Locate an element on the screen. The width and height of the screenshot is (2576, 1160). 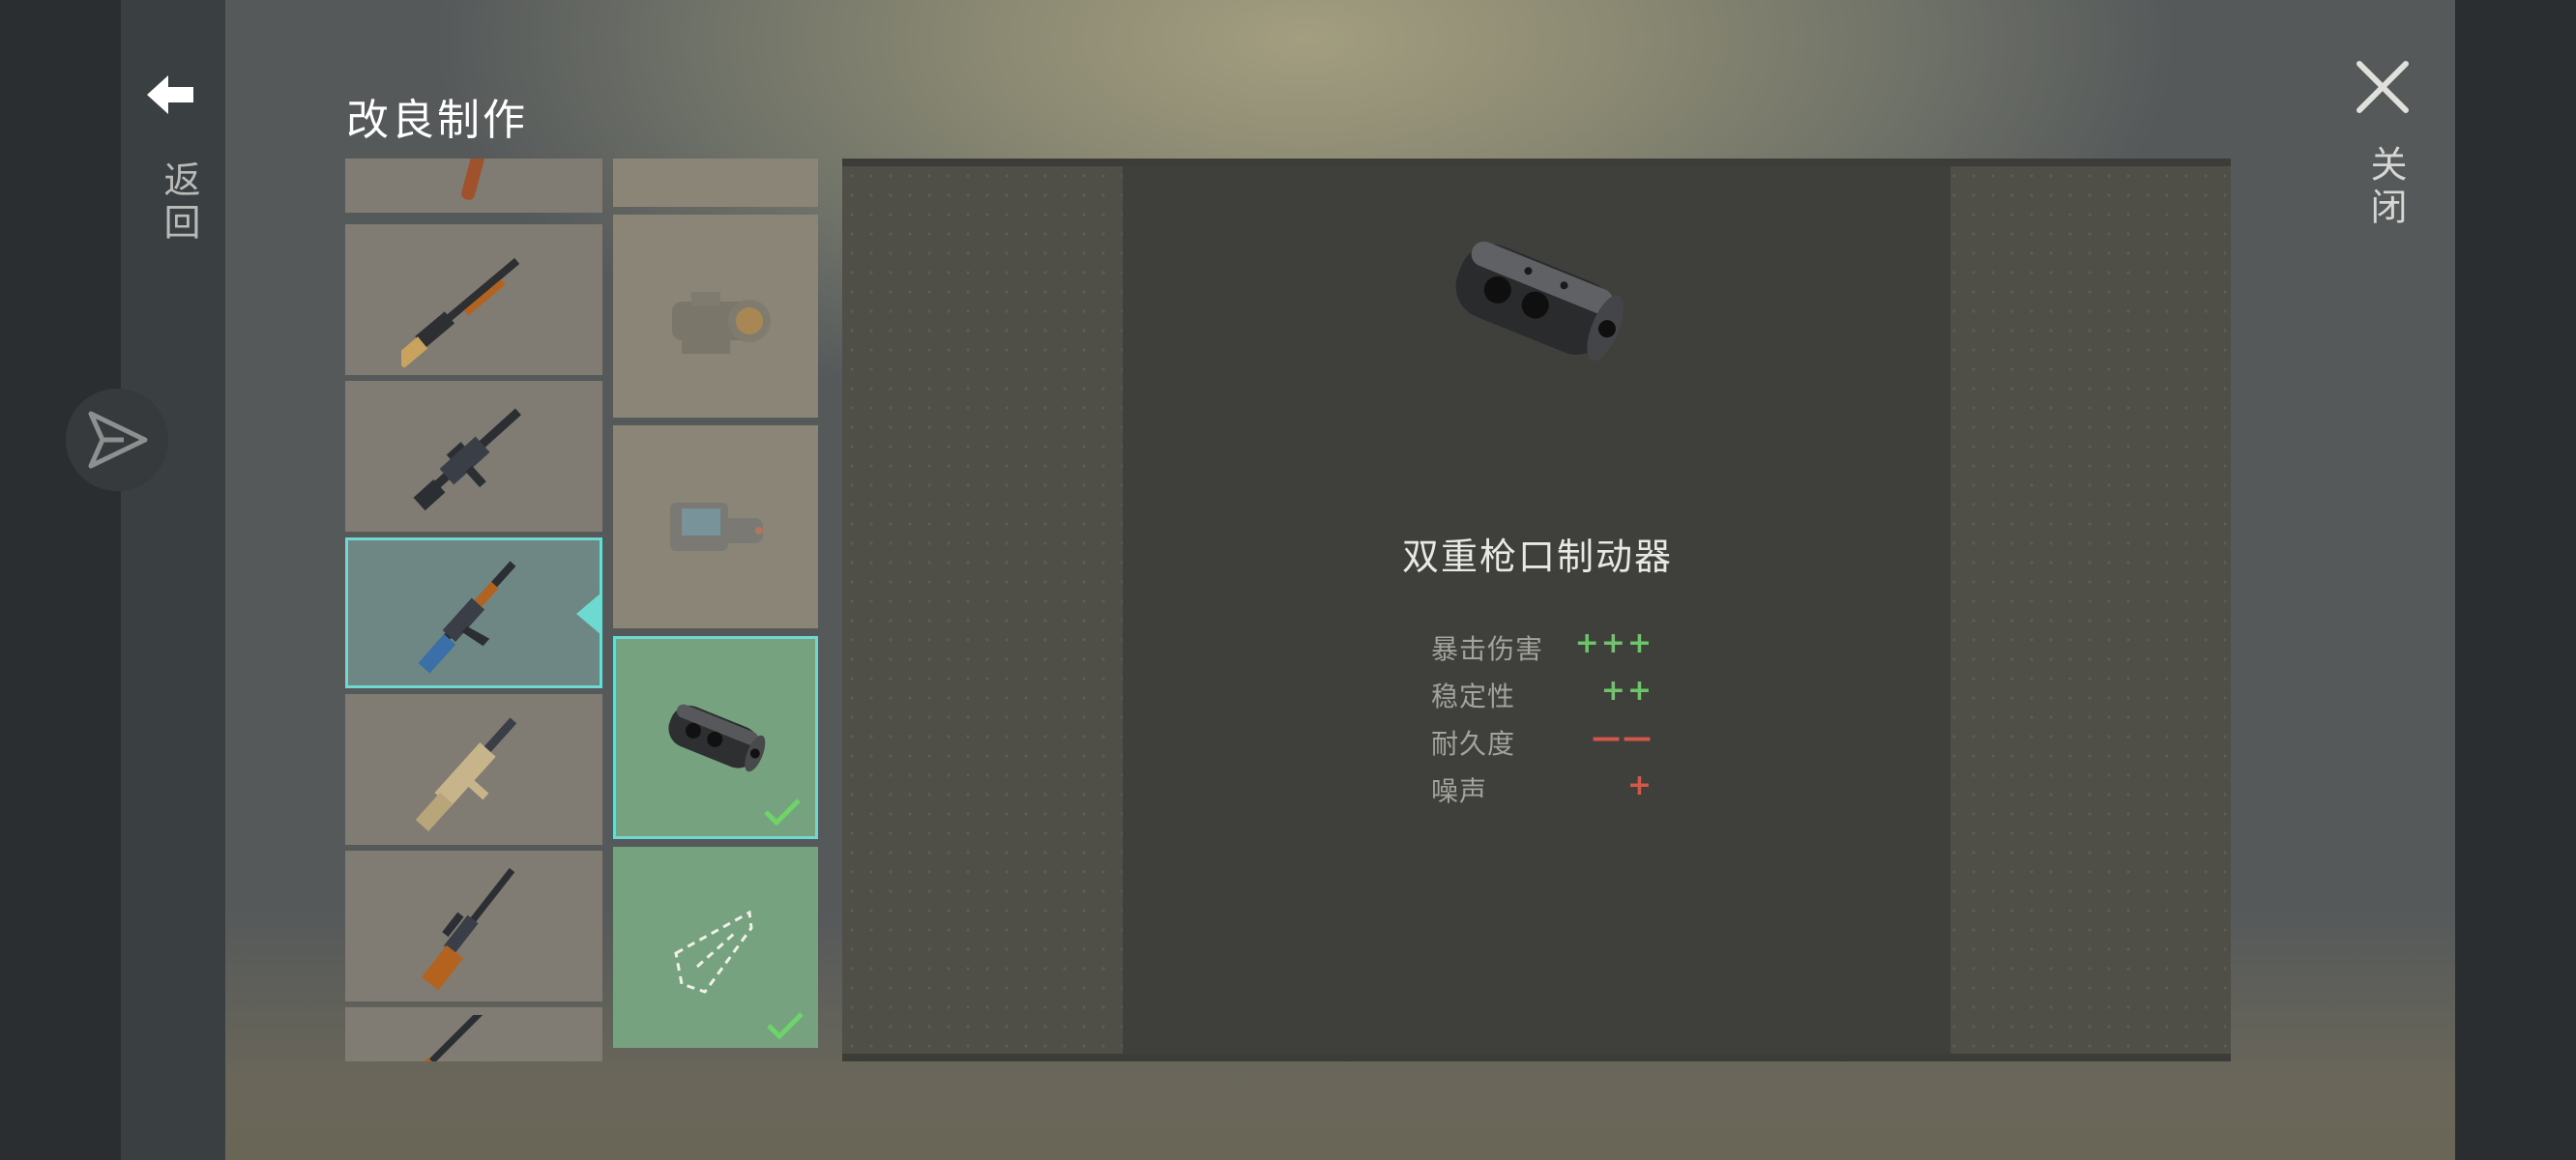
stat-value: —— is located at coordinates (1623, 738).